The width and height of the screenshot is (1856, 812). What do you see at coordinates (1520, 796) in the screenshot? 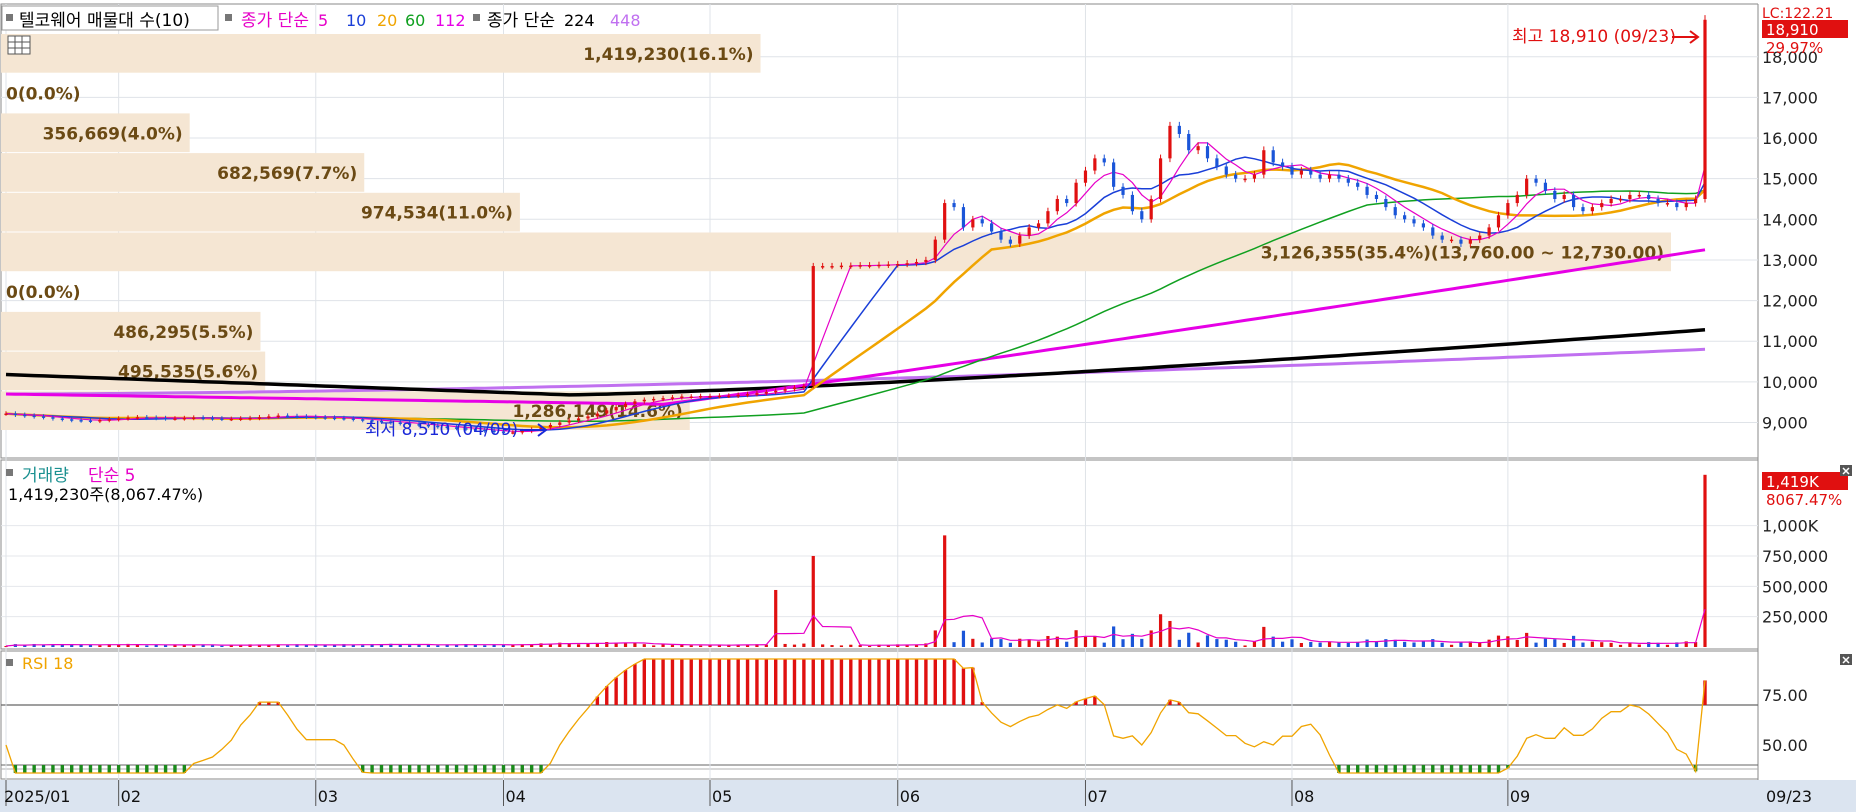
I see `x-tick-label: 09` at bounding box center [1520, 796].